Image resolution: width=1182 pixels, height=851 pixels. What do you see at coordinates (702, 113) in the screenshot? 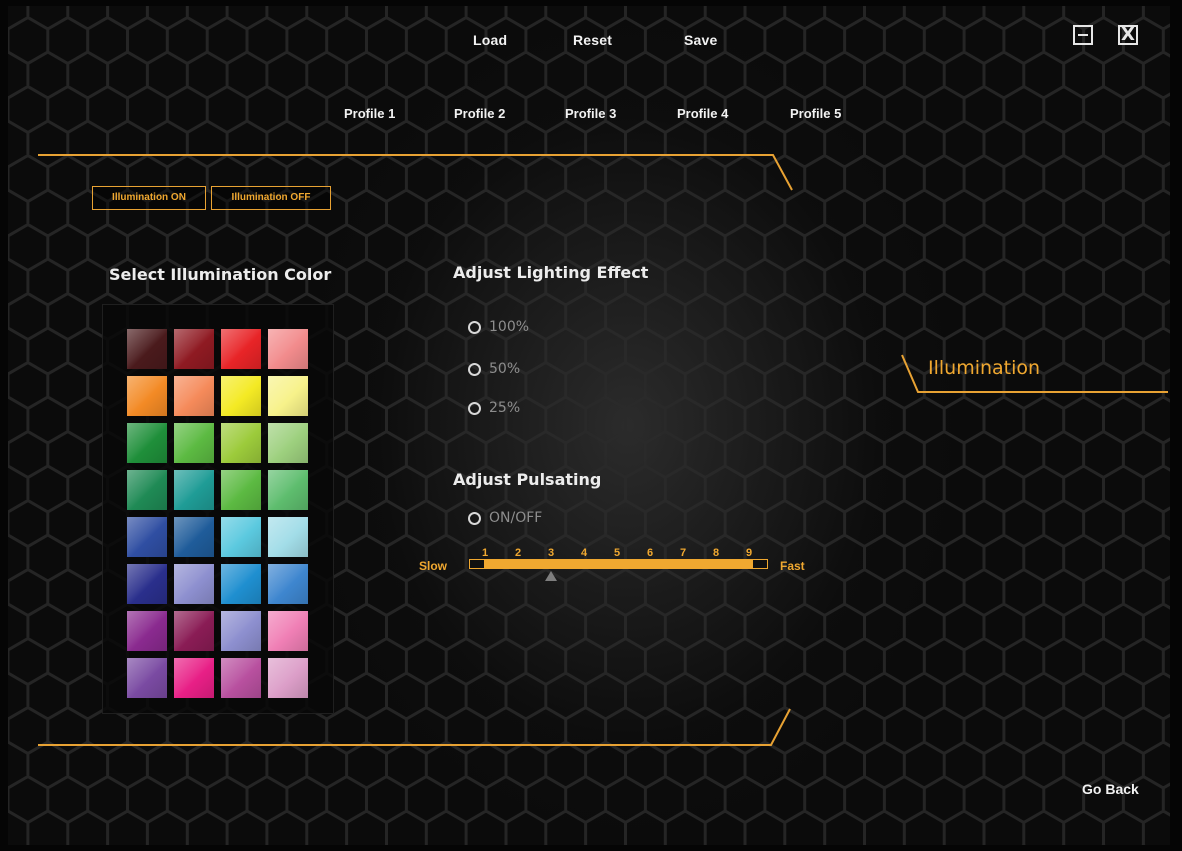
I see `tab-profile-4: Profile 4` at bounding box center [702, 113].